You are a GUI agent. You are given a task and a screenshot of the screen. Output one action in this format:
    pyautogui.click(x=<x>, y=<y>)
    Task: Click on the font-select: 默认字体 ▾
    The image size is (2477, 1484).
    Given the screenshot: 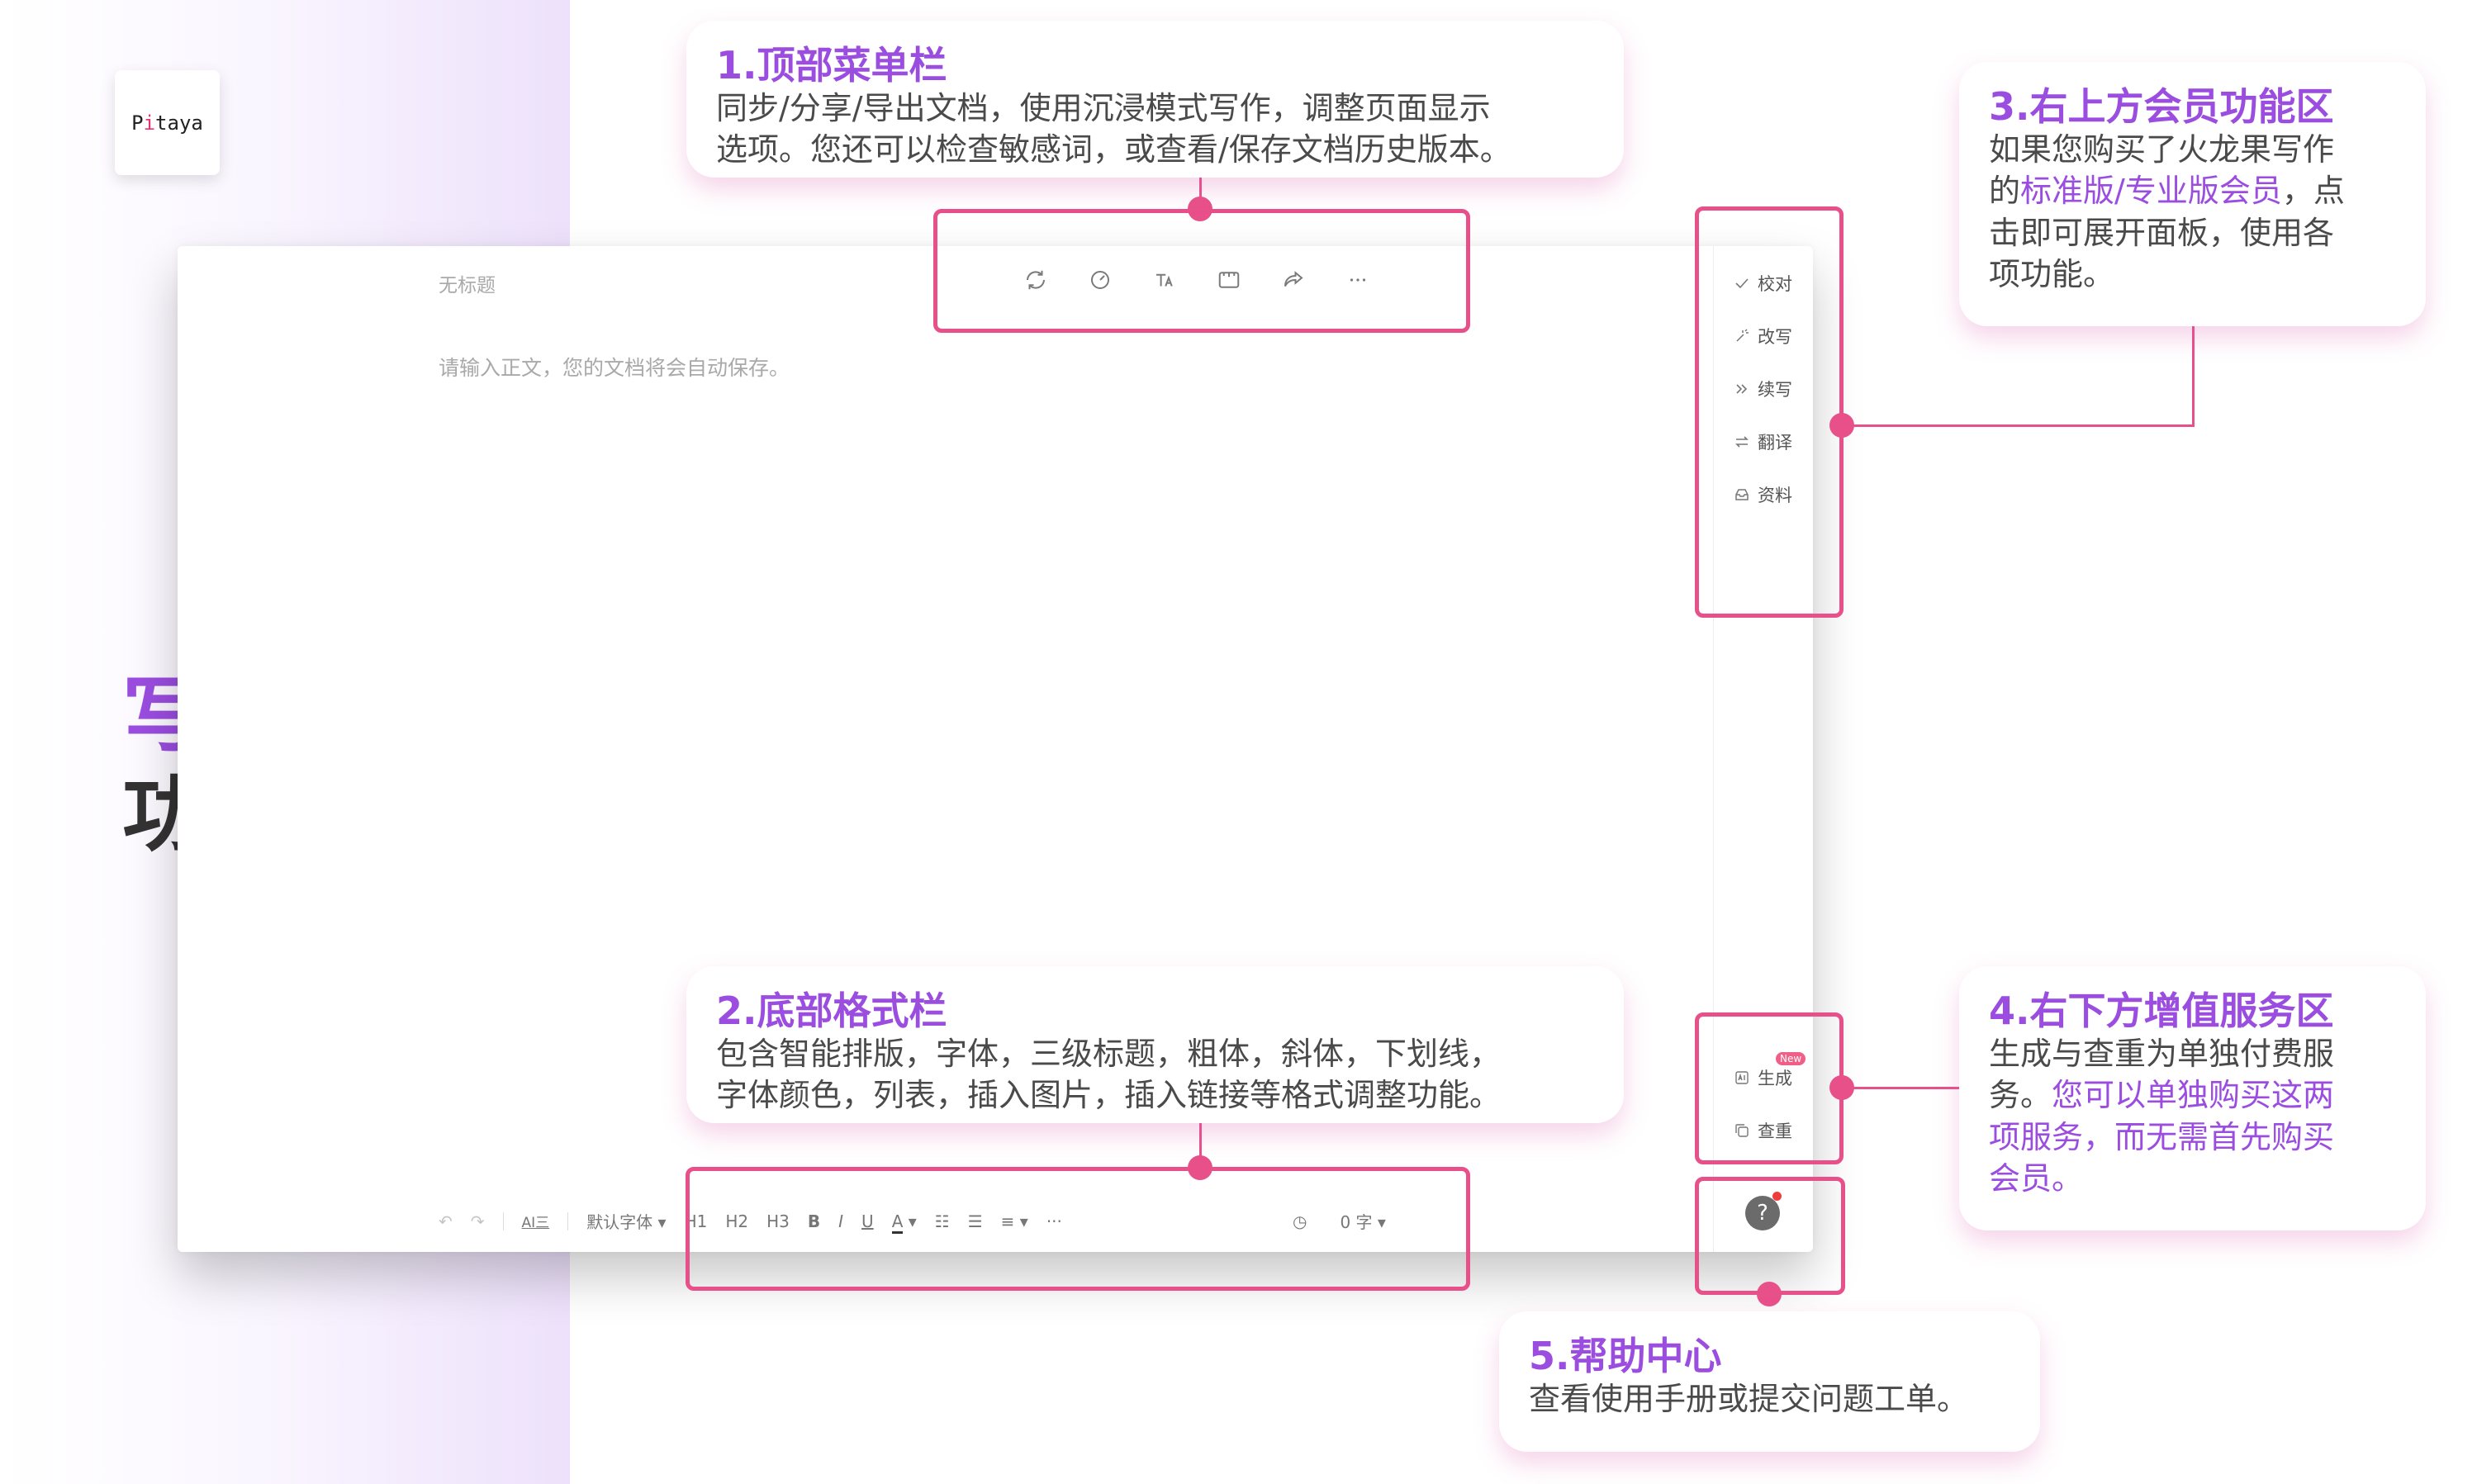 What is the action you would take?
    pyautogui.click(x=626, y=1221)
    